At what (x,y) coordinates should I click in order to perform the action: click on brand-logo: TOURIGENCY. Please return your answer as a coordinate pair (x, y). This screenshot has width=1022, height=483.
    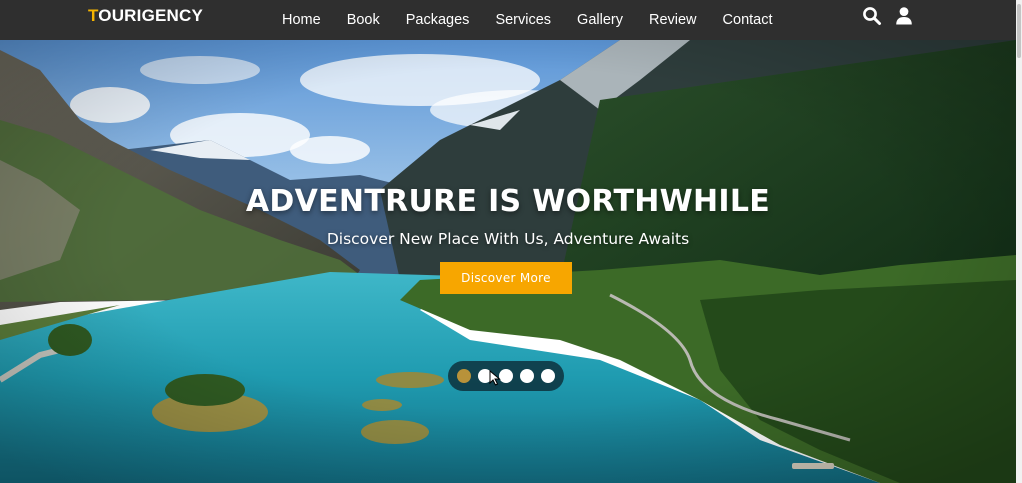
    Looking at the image, I should click on (145, 16).